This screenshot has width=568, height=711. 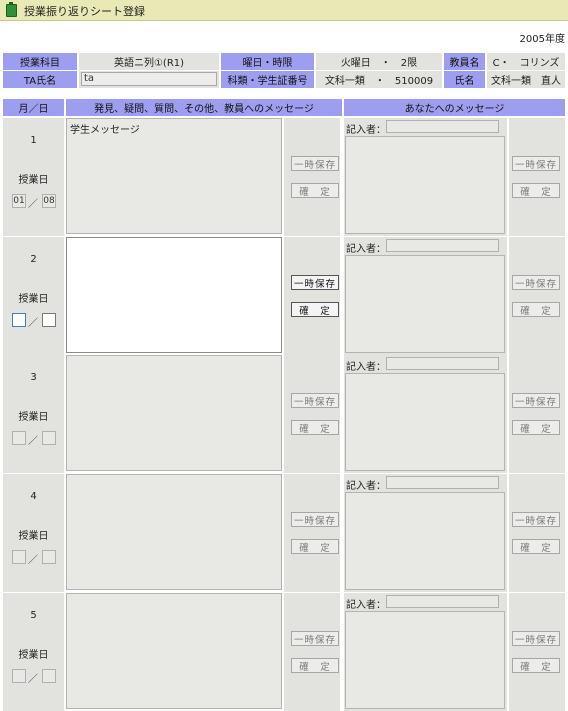 I want to click on ta-label: TA氏名, so click(x=40, y=79).